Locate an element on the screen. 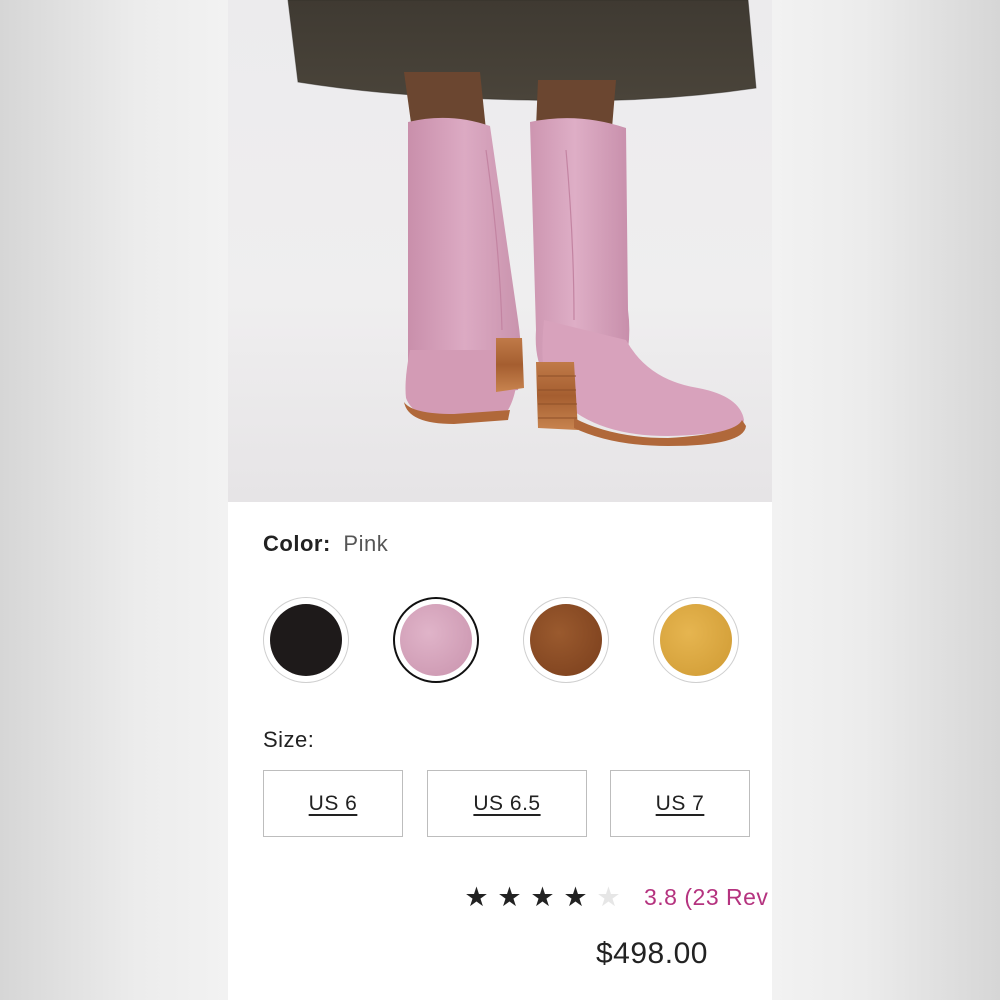  swatch-pink-fill is located at coordinates (436, 640).